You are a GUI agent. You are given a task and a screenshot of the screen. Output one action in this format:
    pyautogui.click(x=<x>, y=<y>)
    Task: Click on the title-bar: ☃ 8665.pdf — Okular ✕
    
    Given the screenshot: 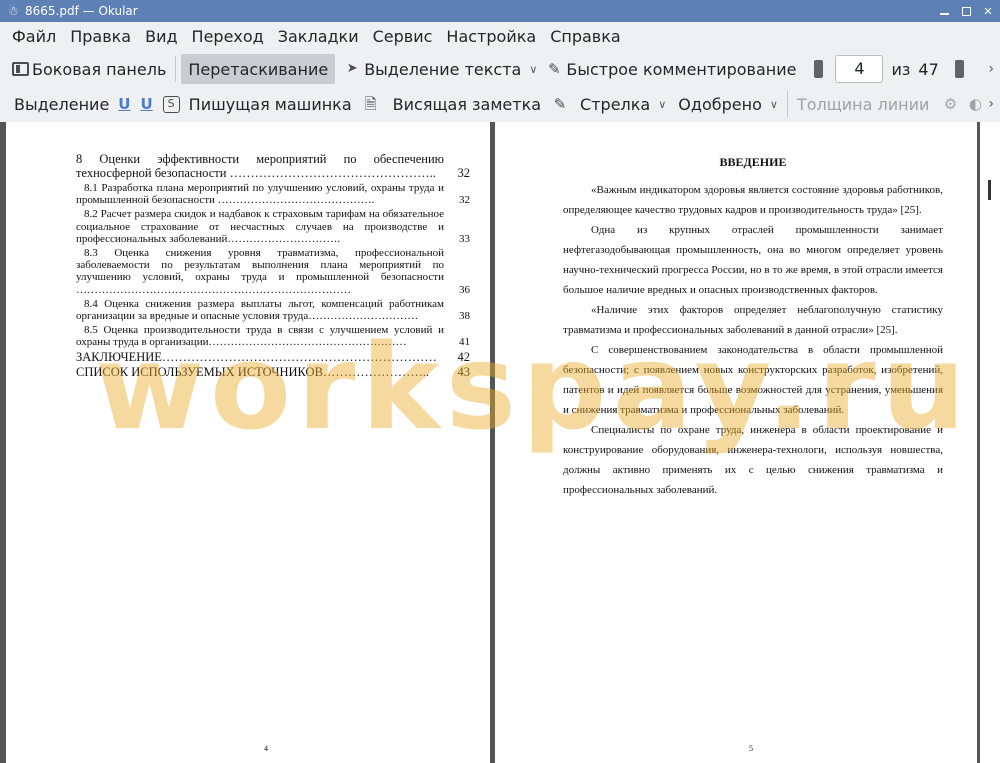 What is the action you would take?
    pyautogui.click(x=500, y=11)
    